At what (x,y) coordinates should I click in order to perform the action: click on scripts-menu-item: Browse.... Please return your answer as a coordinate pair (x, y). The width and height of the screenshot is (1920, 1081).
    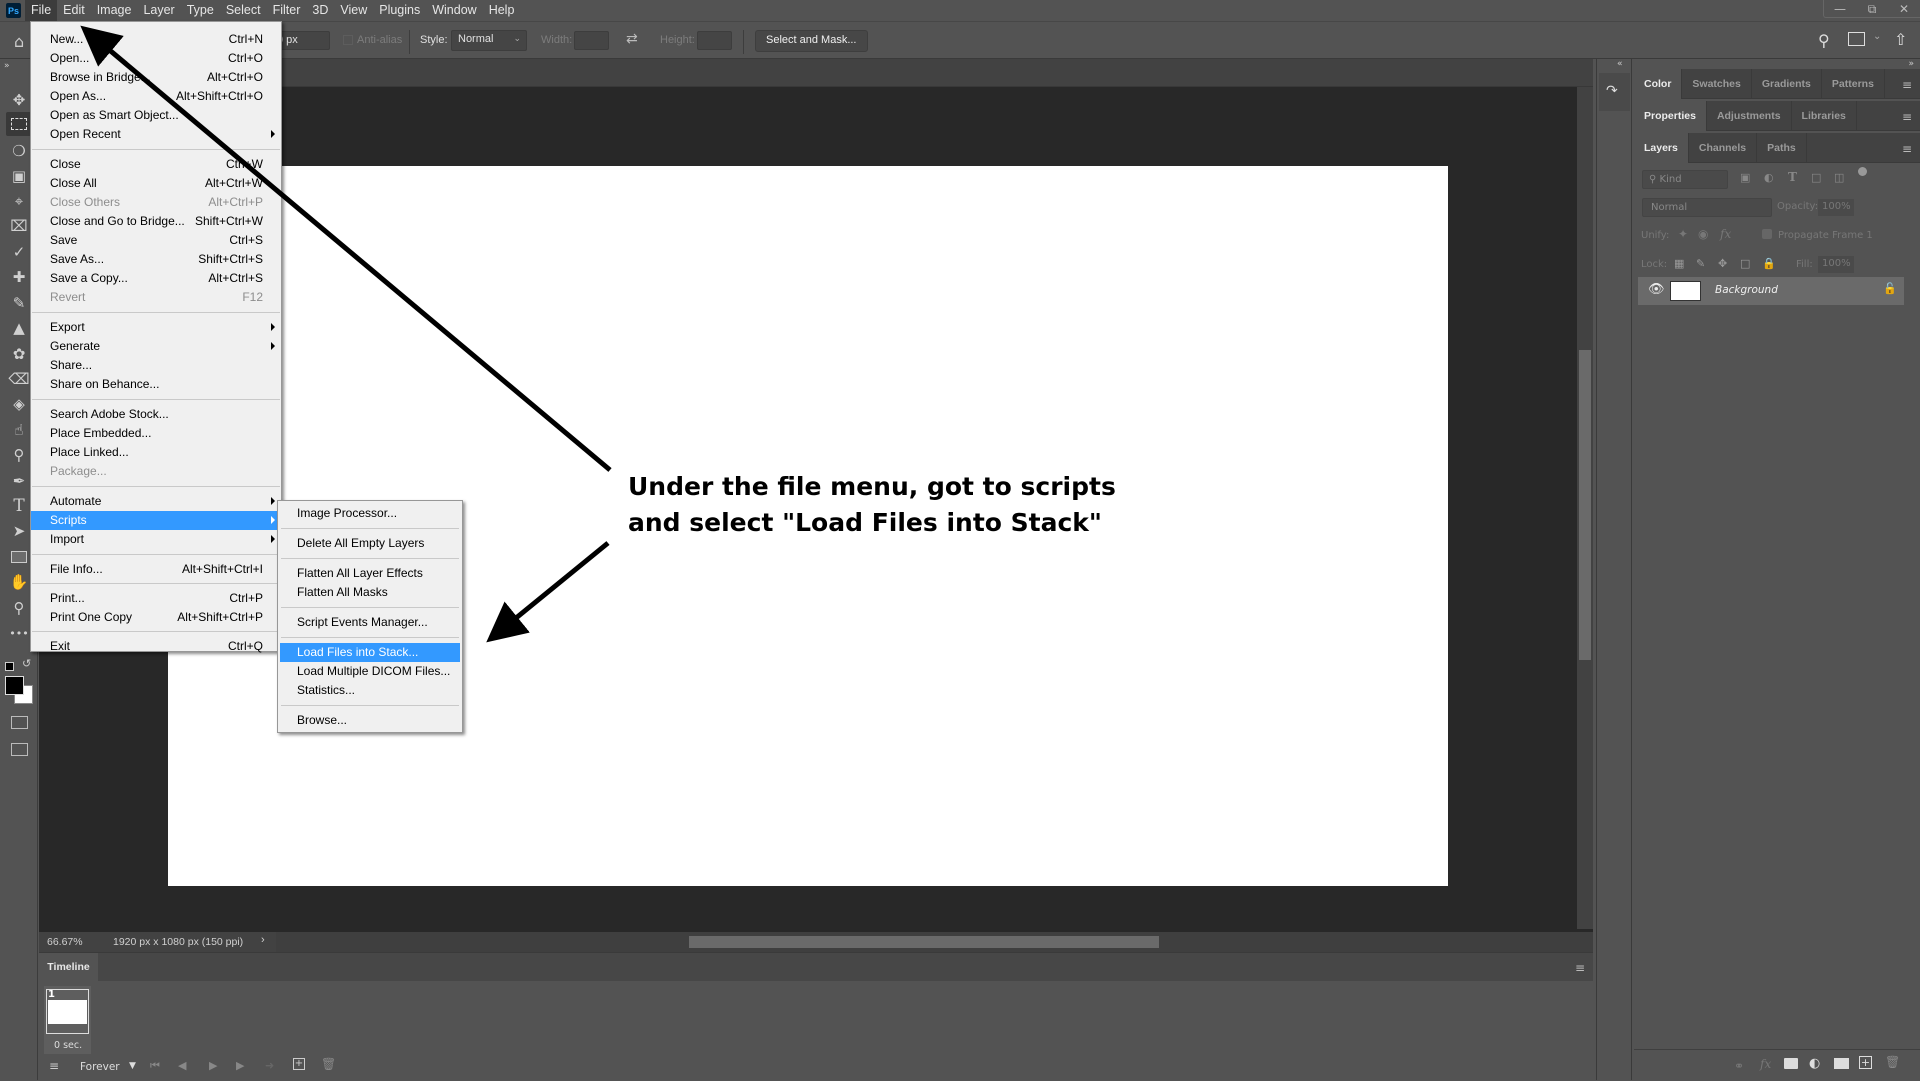
    Looking at the image, I should click on (370, 720).